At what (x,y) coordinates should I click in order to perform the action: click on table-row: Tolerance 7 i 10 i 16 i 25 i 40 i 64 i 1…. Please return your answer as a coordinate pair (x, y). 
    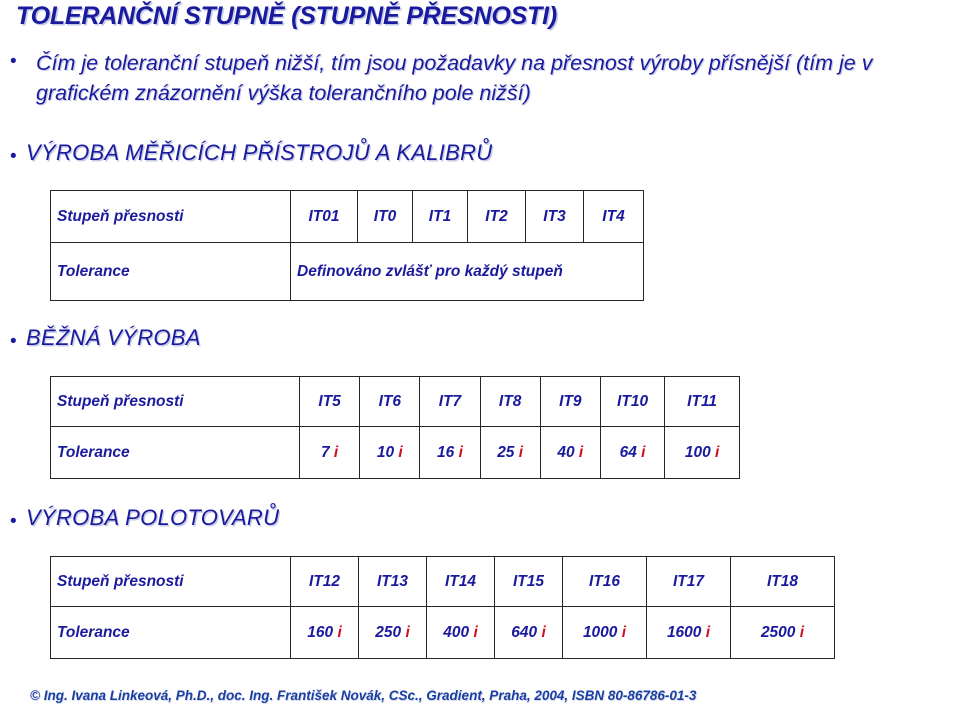
    Looking at the image, I should click on (394, 452).